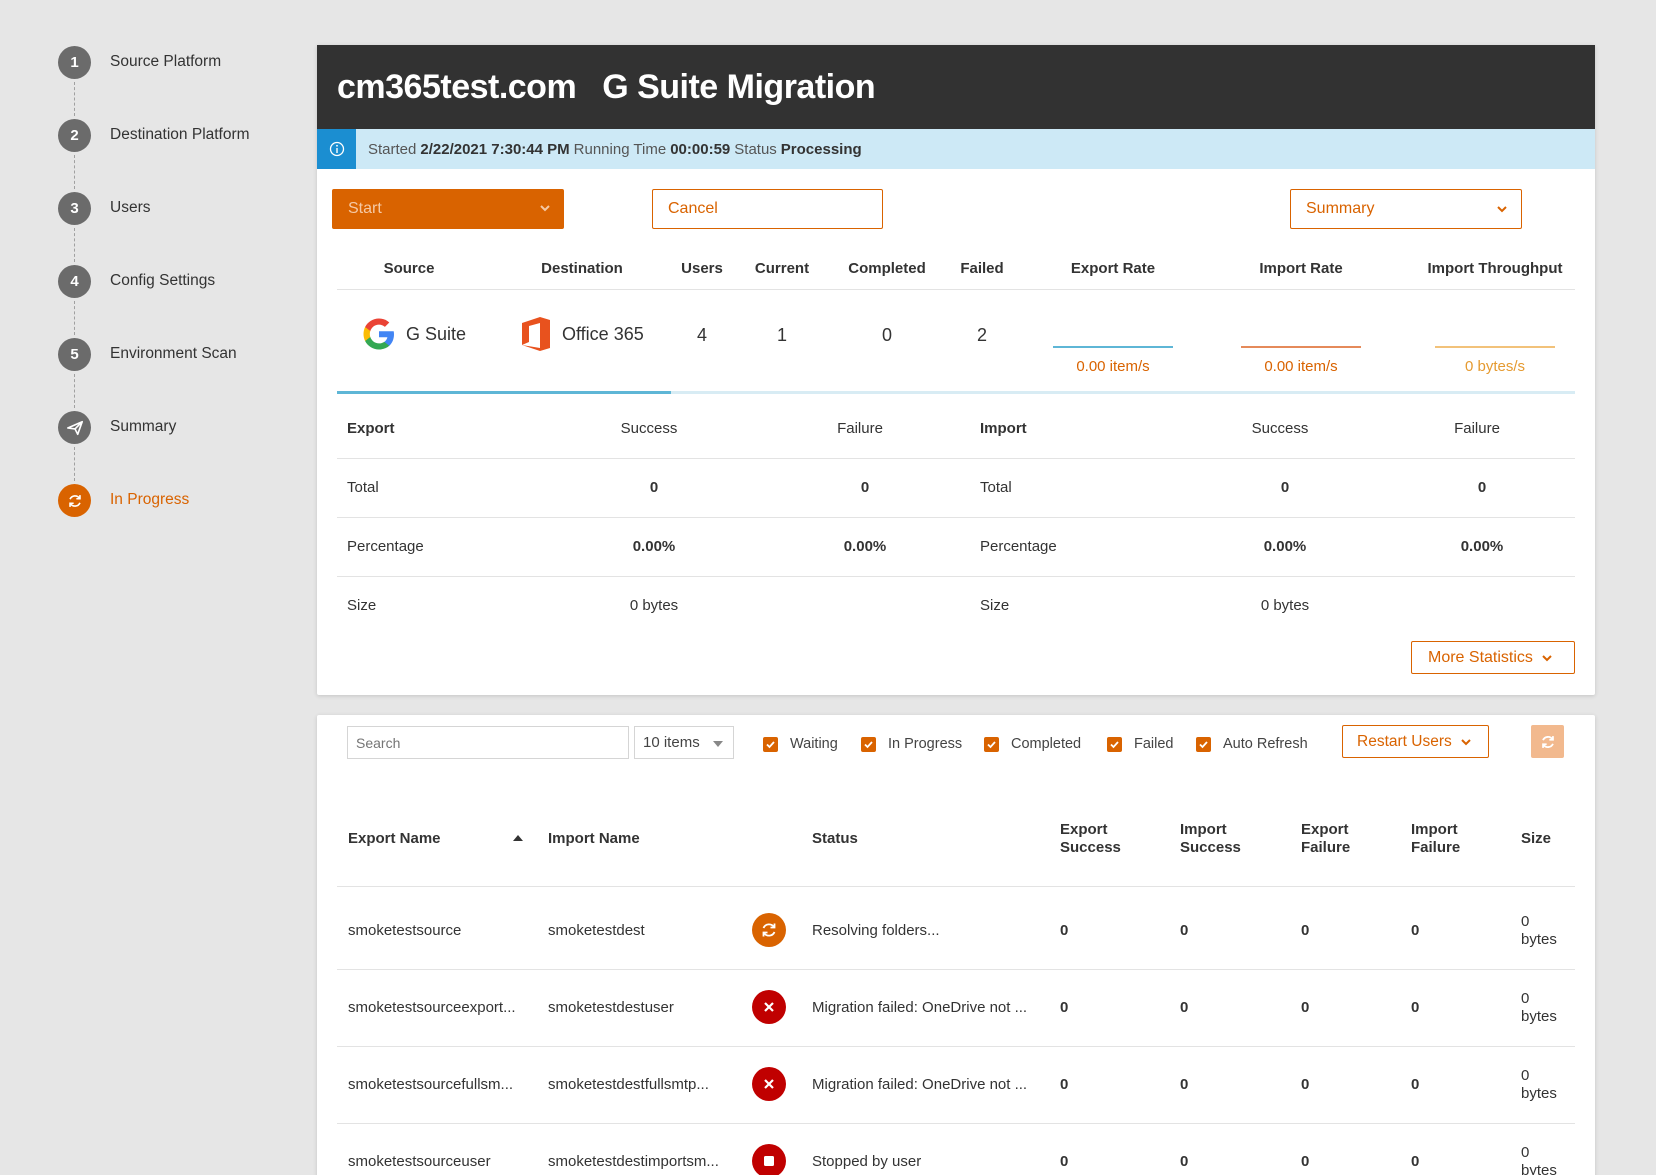 Image resolution: width=1656 pixels, height=1175 pixels. I want to click on filter-in-progress: In Progress, so click(911, 744).